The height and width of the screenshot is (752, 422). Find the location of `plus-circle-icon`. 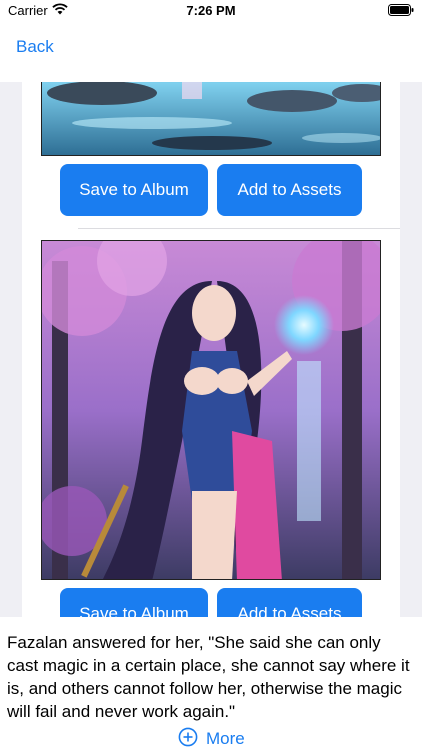

plus-circle-icon is located at coordinates (188, 739).